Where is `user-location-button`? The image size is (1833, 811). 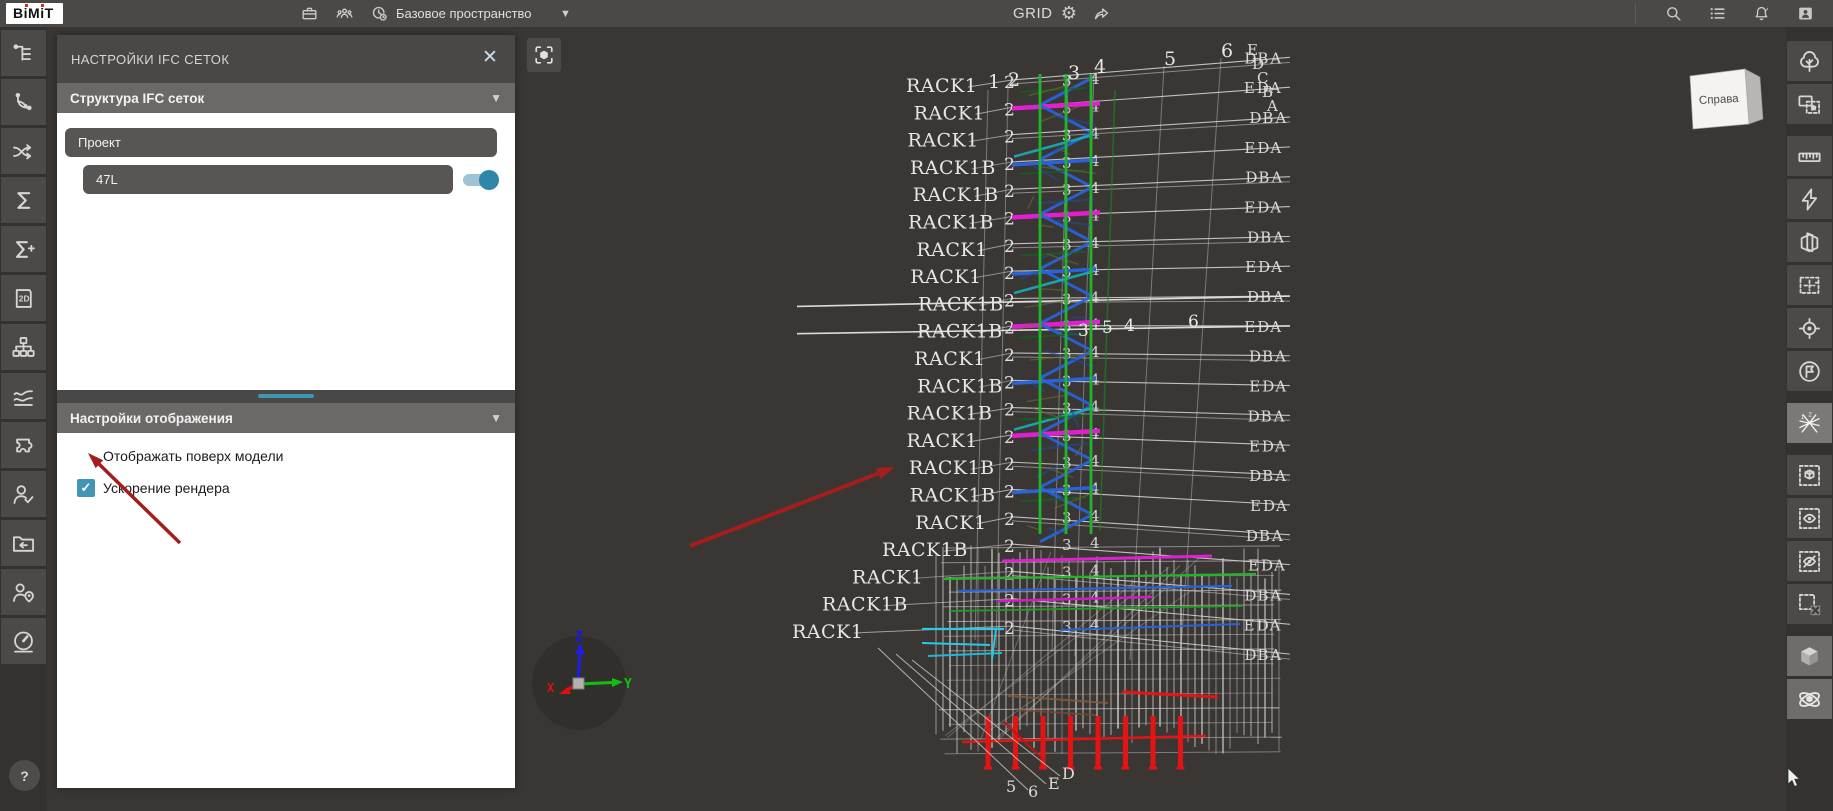 user-location-button is located at coordinates (23, 592).